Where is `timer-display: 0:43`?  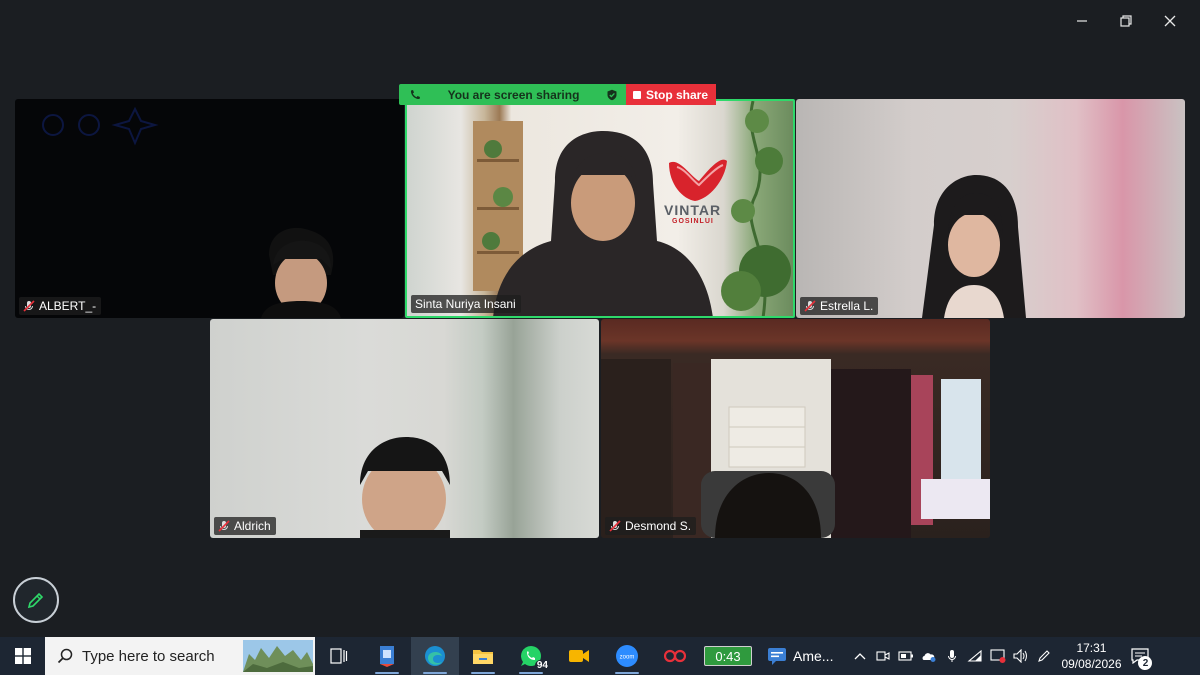 timer-display: 0:43 is located at coordinates (728, 656).